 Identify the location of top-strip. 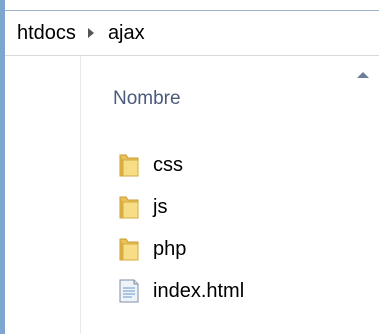
(192, 5).